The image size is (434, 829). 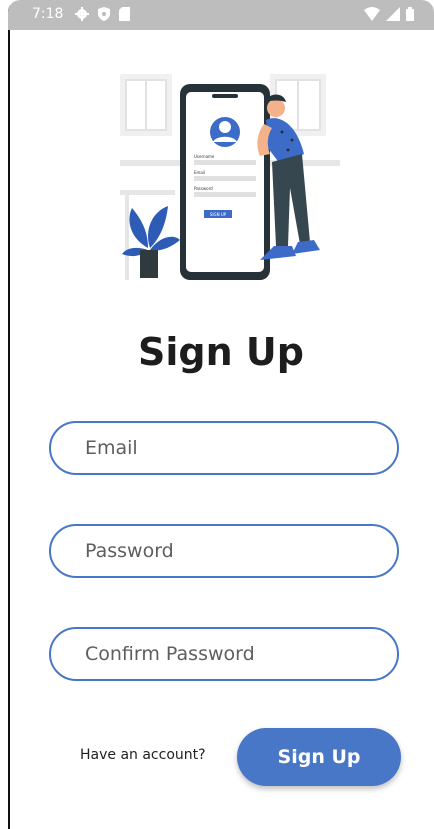 I want to click on sign-up-button: Sign Up, so click(x=319, y=757).